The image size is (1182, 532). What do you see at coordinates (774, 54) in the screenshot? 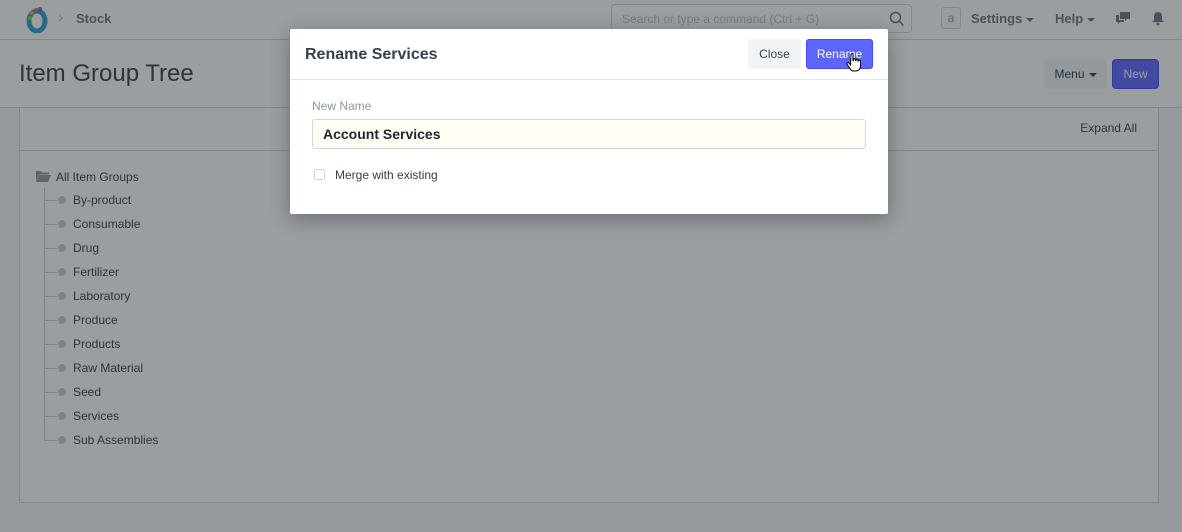
I see `close-button: Close` at bounding box center [774, 54].